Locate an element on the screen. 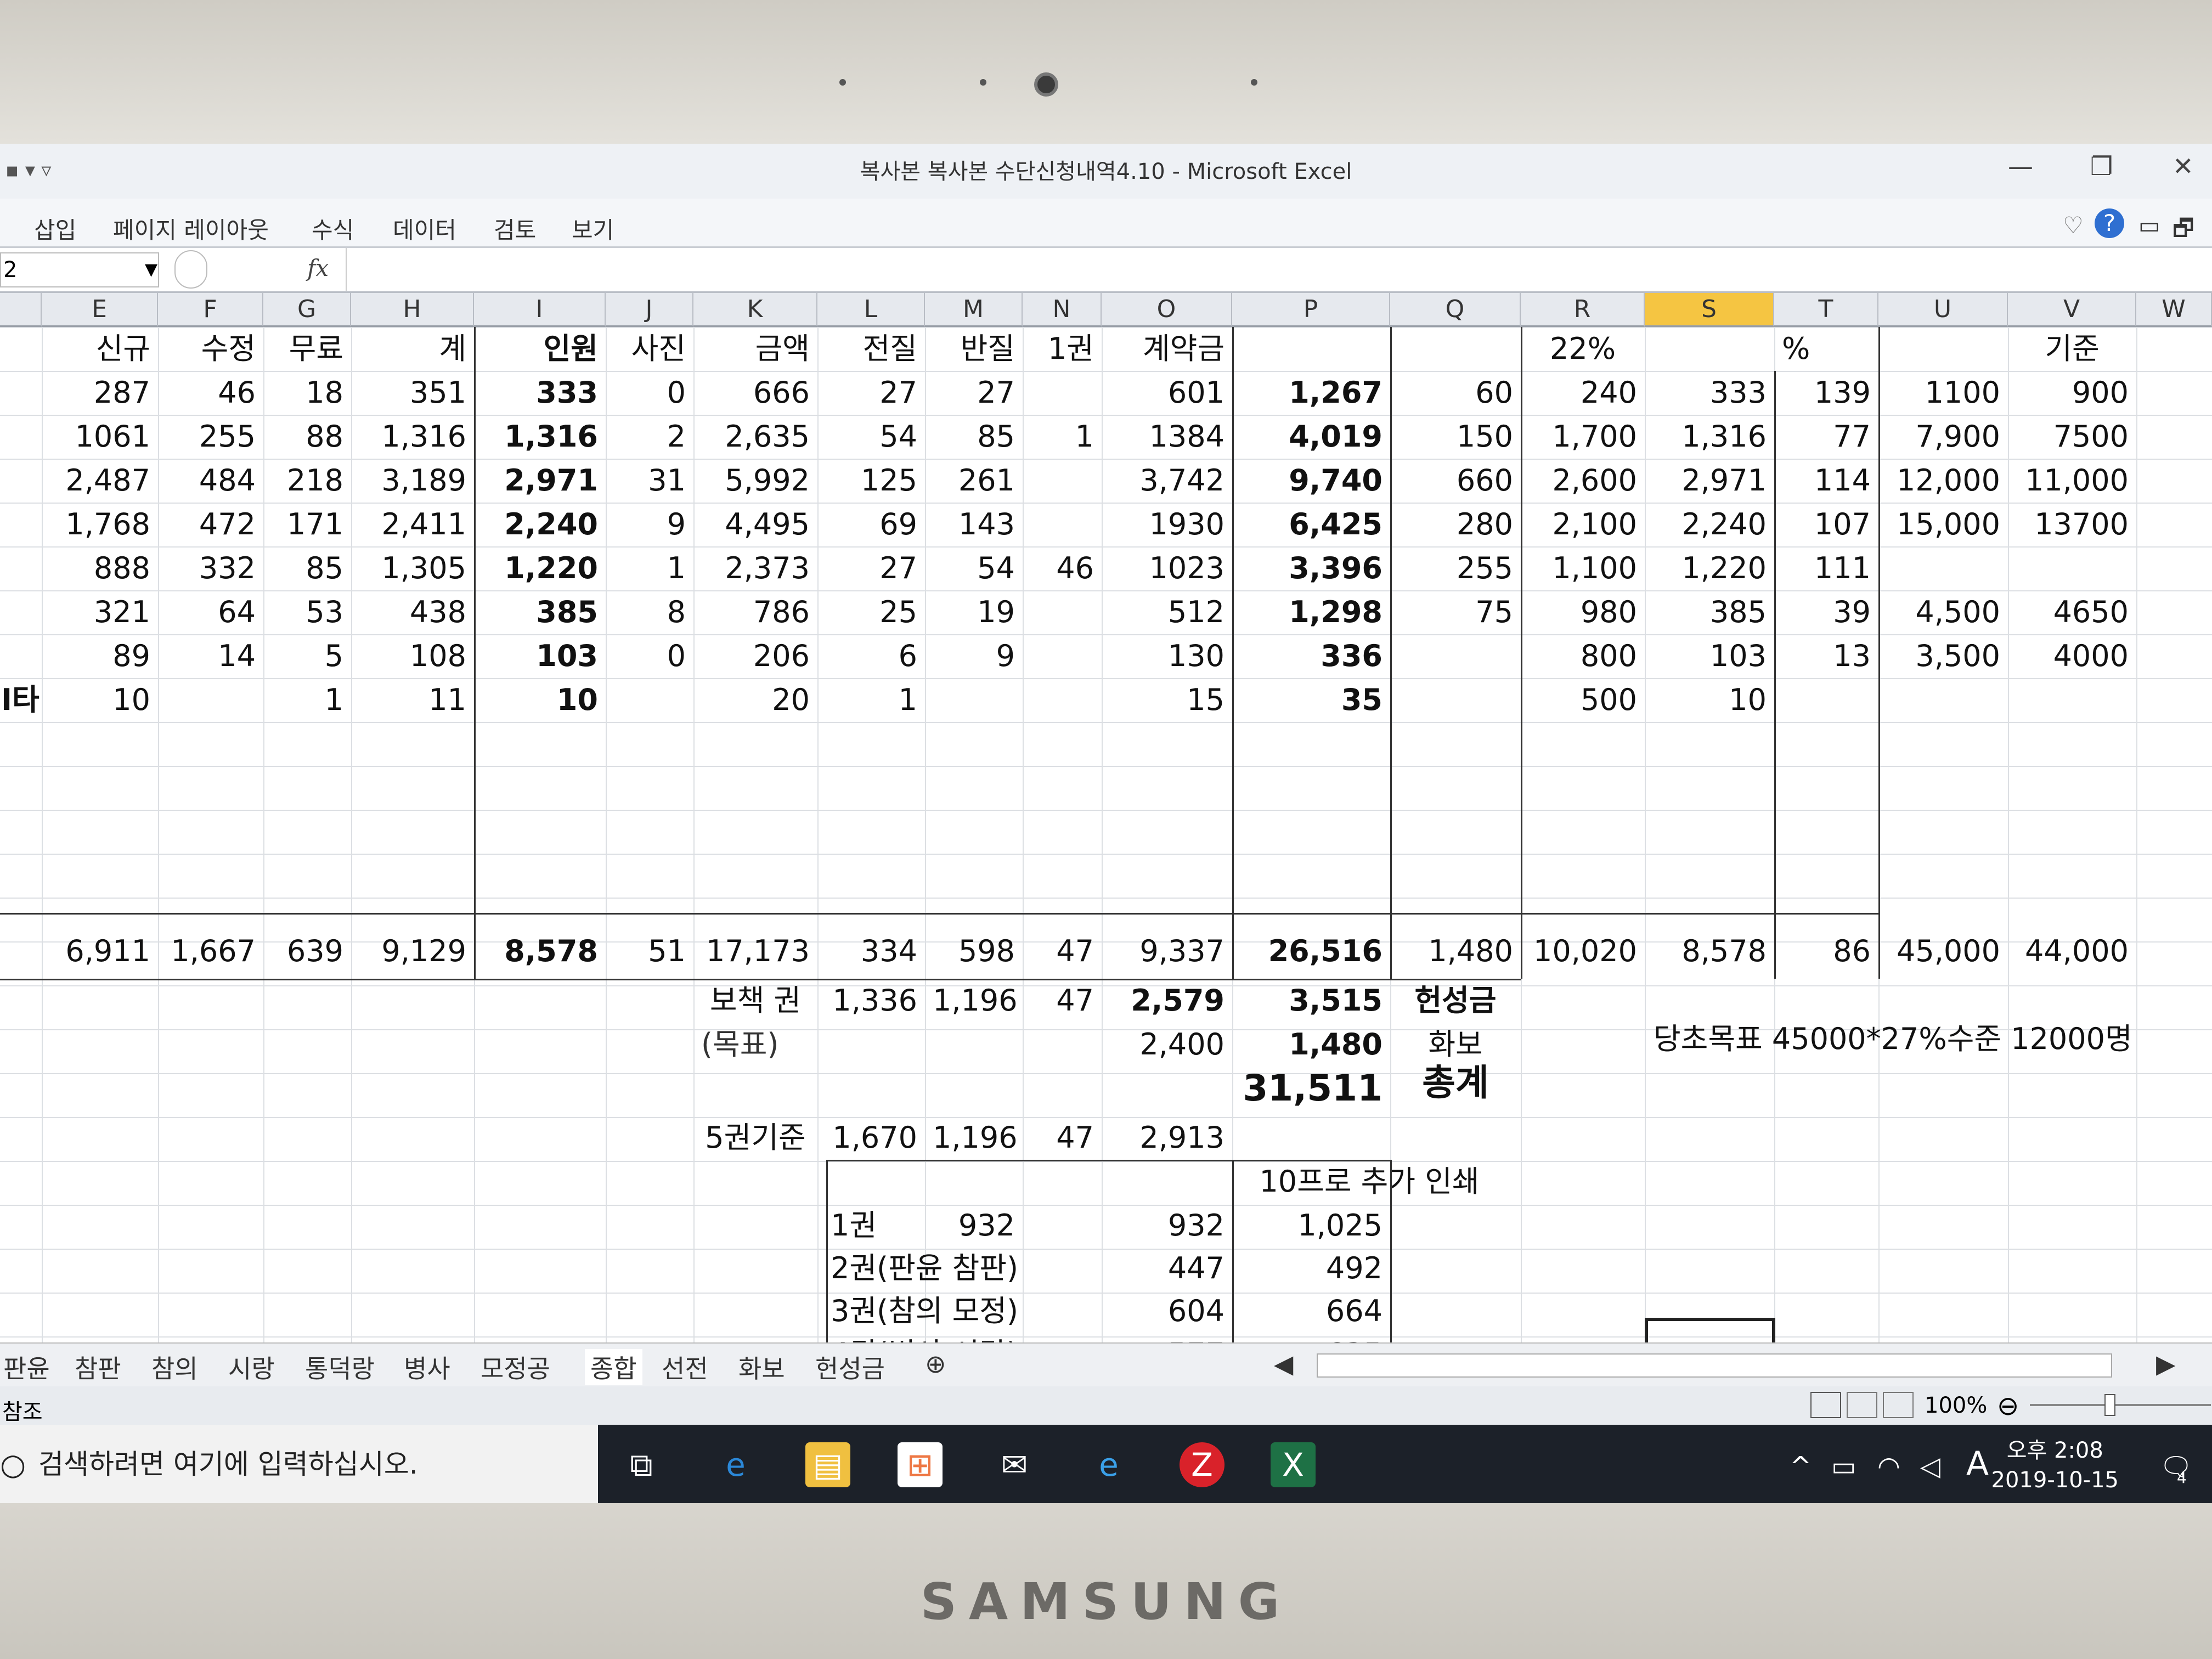  data-cell-k: 666 is located at coordinates (755, 393).